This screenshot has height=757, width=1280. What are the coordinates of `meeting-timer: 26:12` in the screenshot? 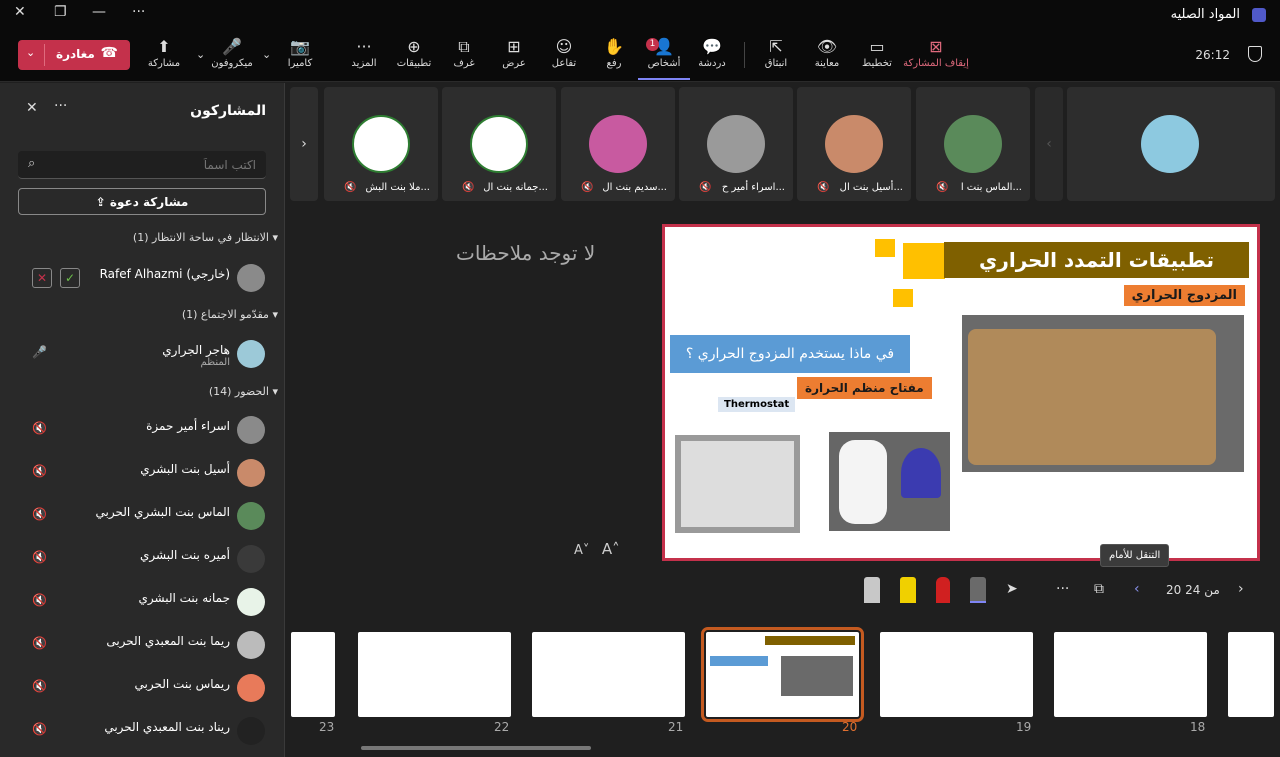 It's located at (1212, 55).